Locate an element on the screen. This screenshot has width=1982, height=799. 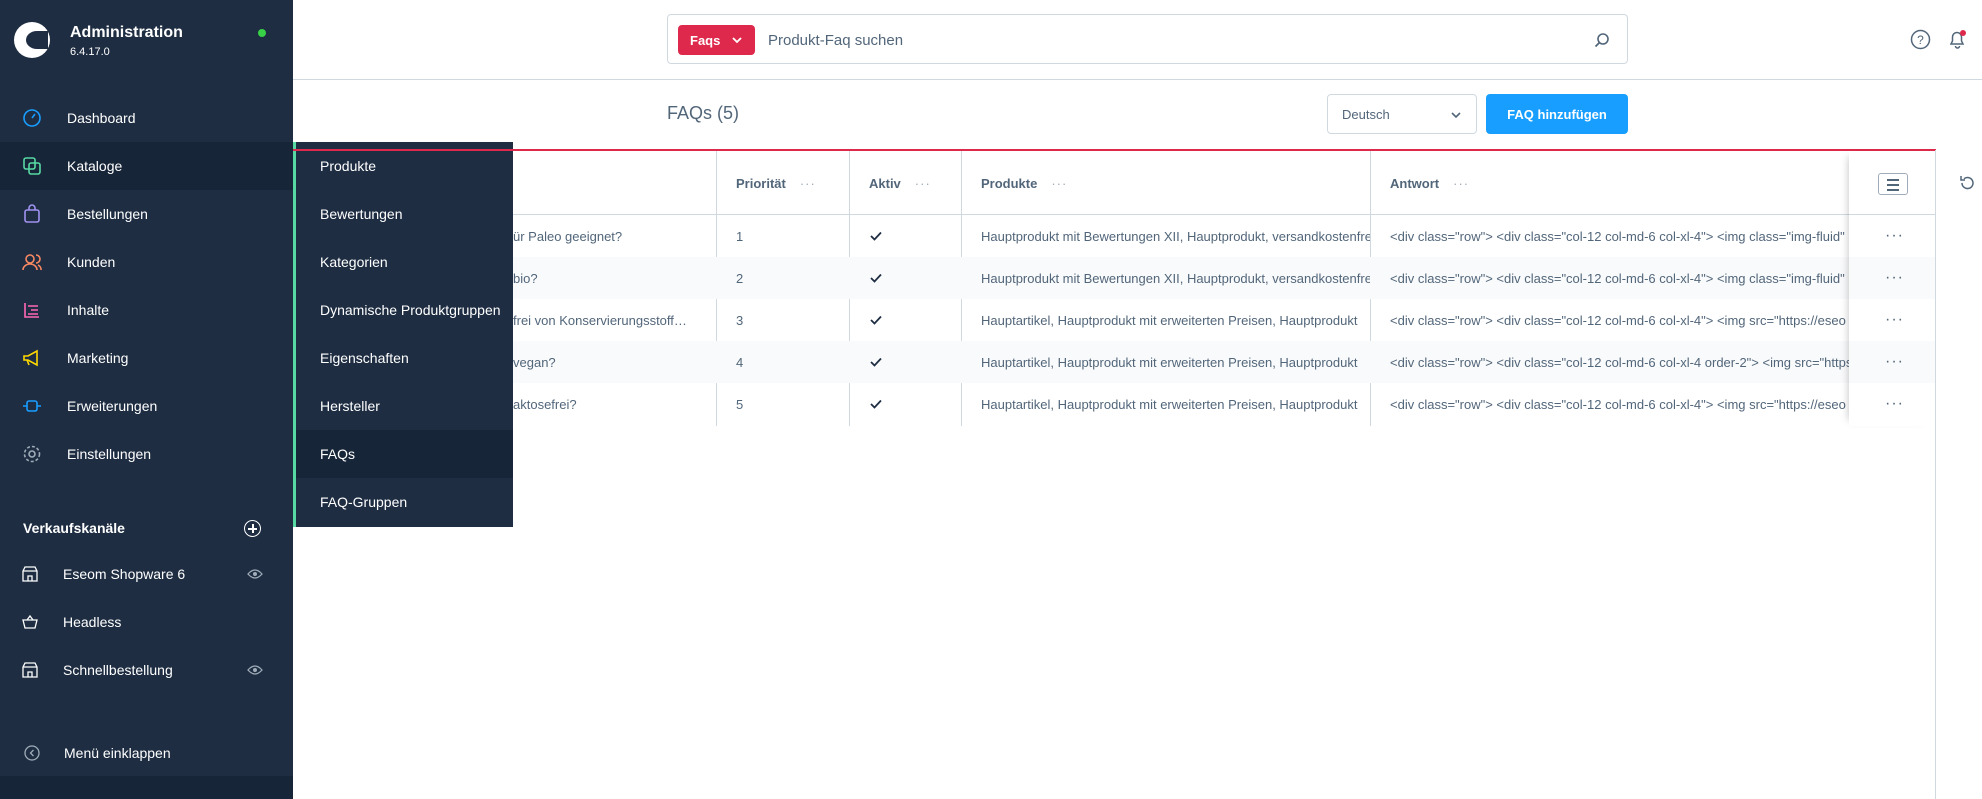
collapse-menu-button: Menü einklappen is located at coordinates (146, 753).